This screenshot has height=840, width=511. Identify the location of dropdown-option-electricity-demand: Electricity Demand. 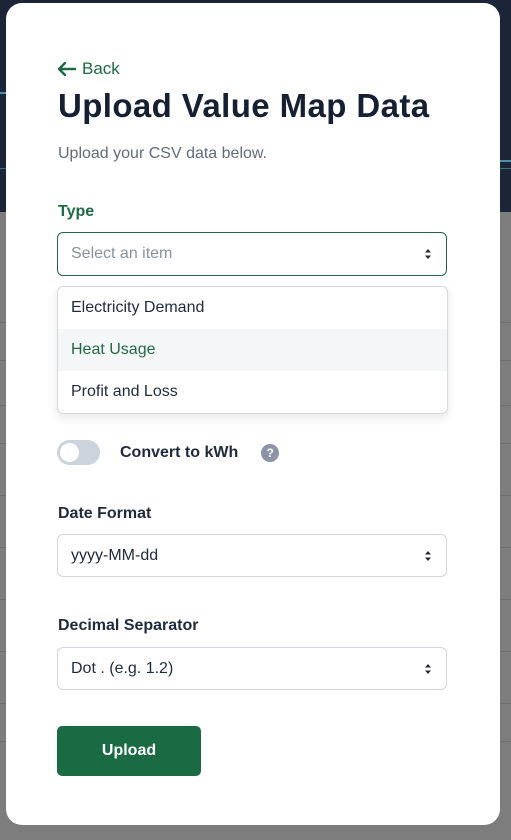
(252, 308).